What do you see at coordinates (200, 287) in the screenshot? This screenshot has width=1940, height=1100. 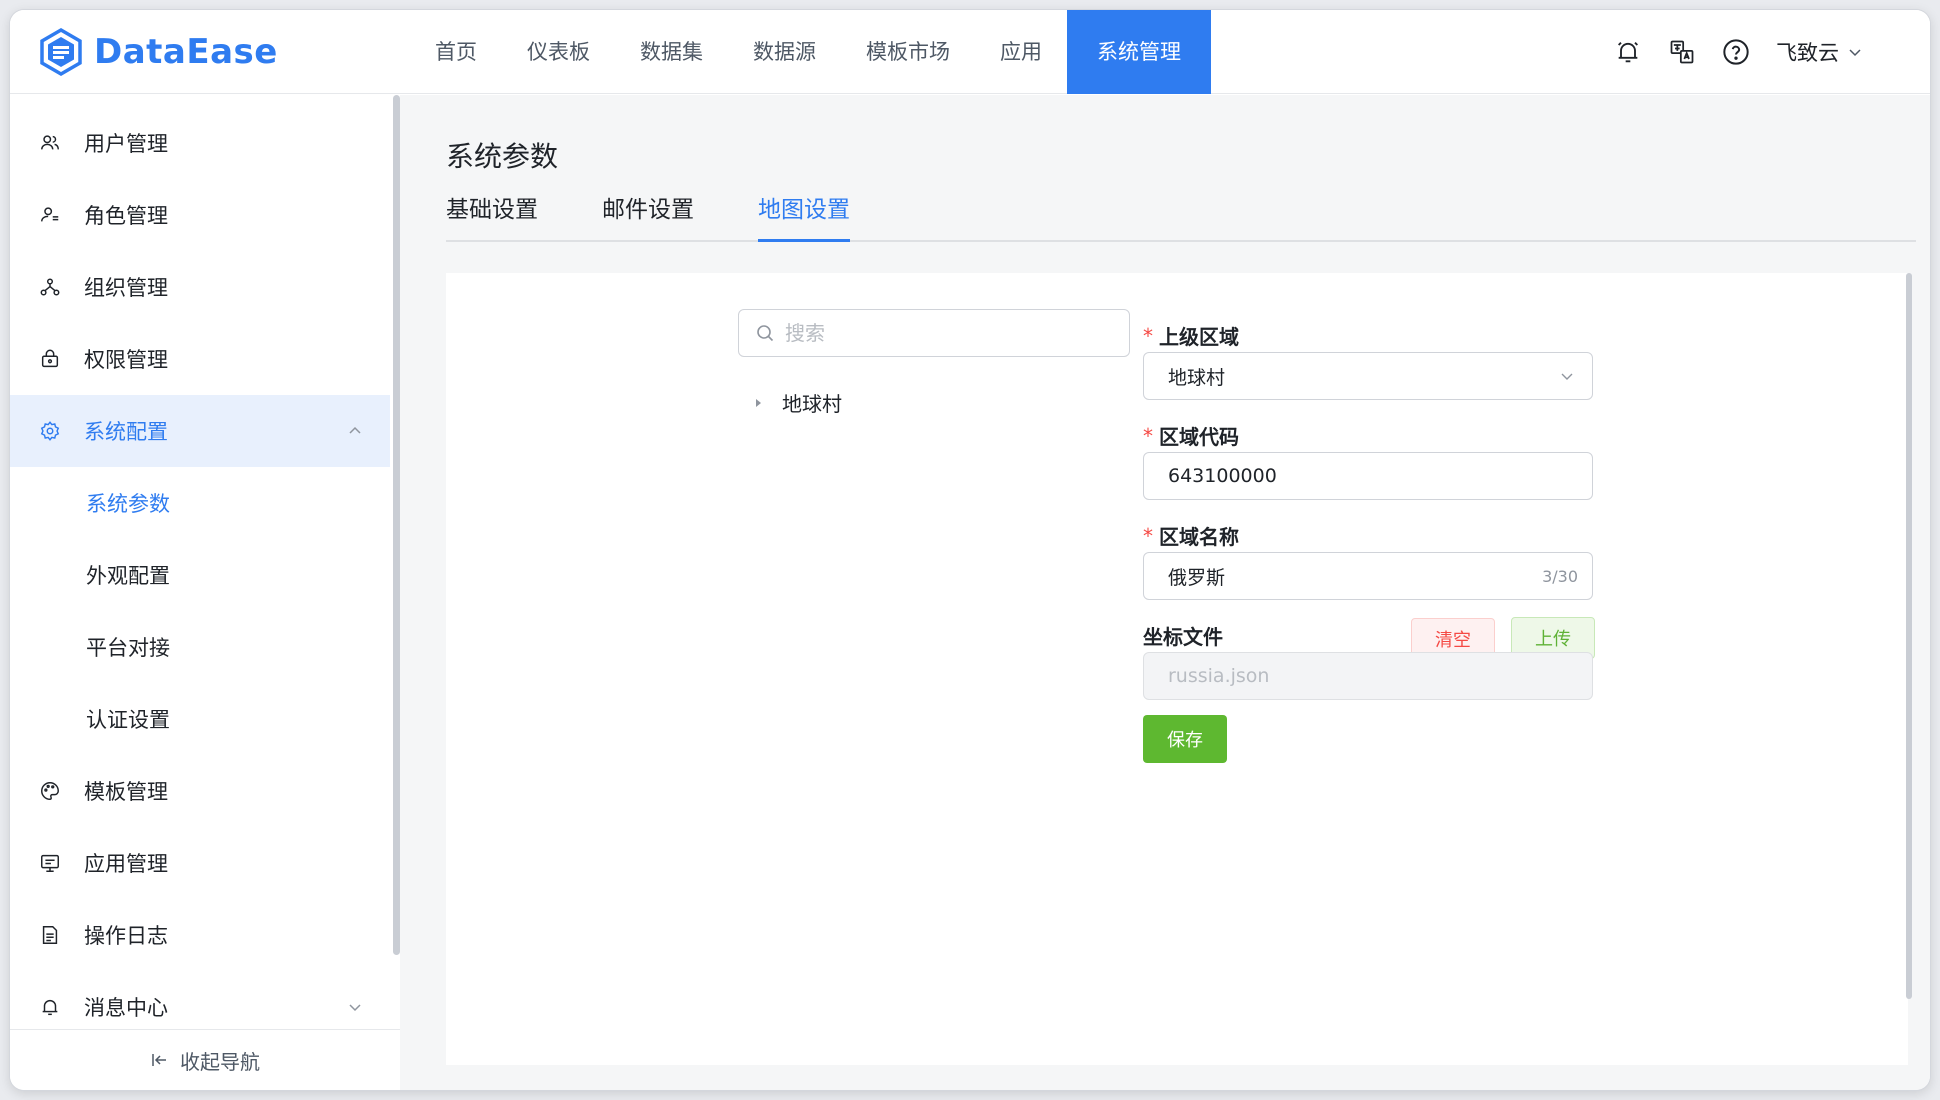 I see `sidebar-item-org: 组织管理` at bounding box center [200, 287].